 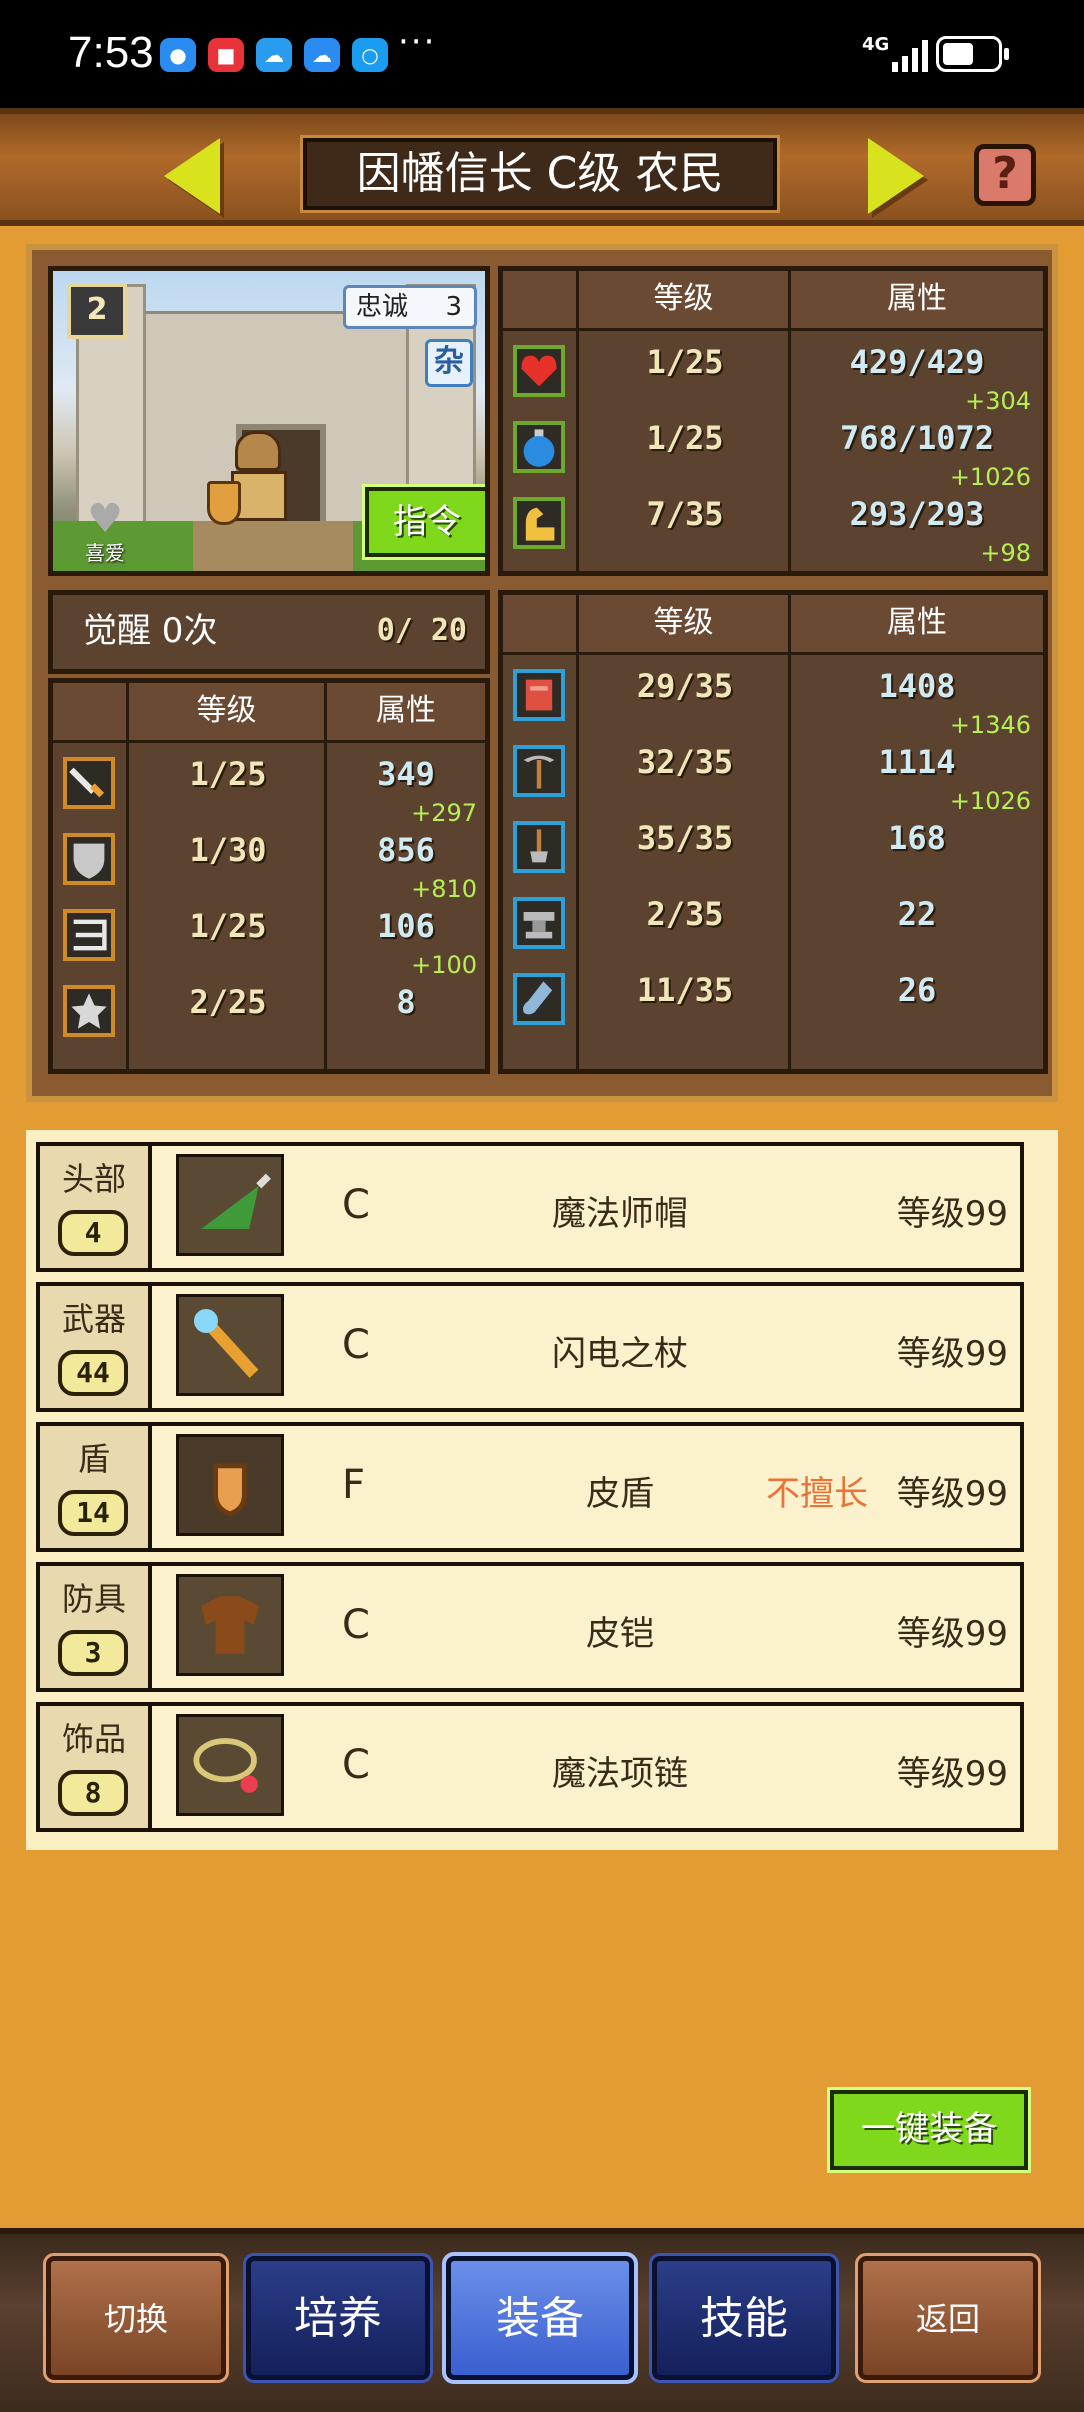 I want to click on equip-slot-weapon: 武器 44 C 闪电之杖 等级99, so click(x=530, y=1347).